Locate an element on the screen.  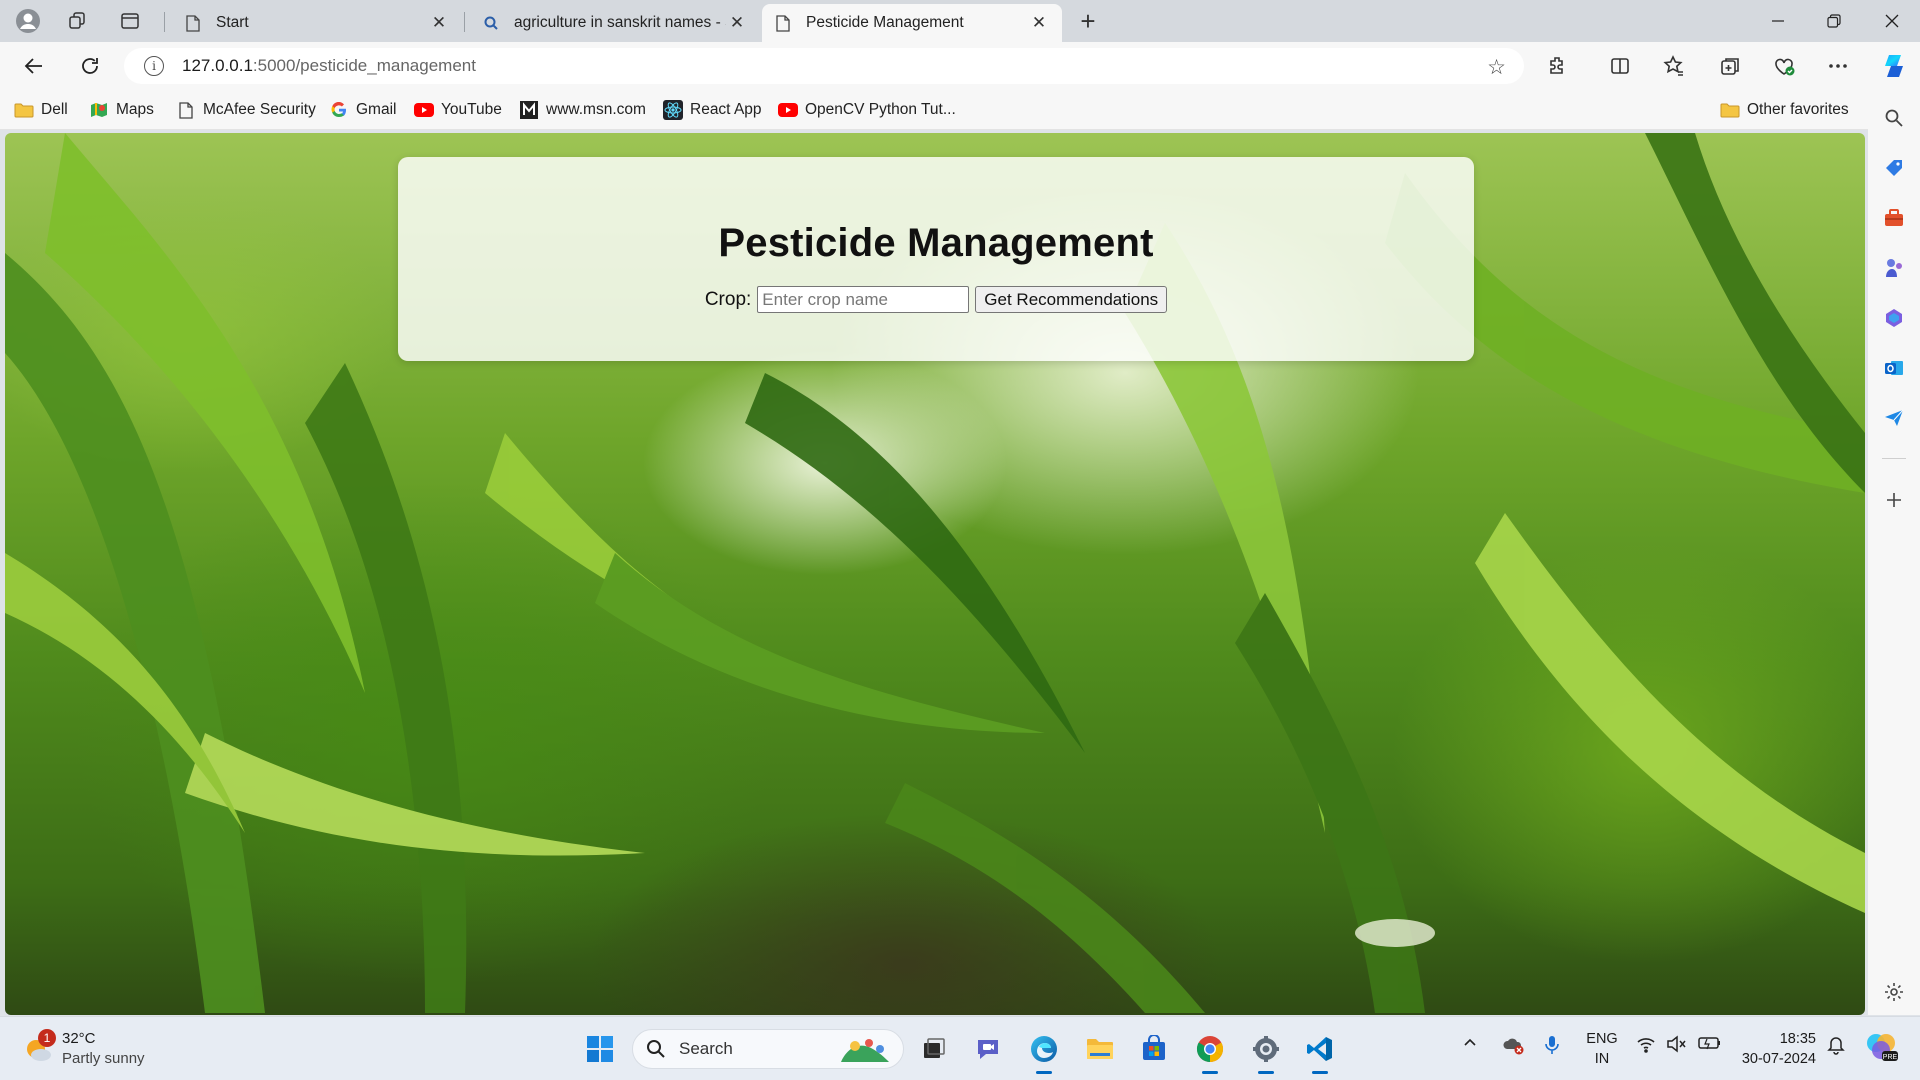
settings-icon is located at coordinates (1894, 992).